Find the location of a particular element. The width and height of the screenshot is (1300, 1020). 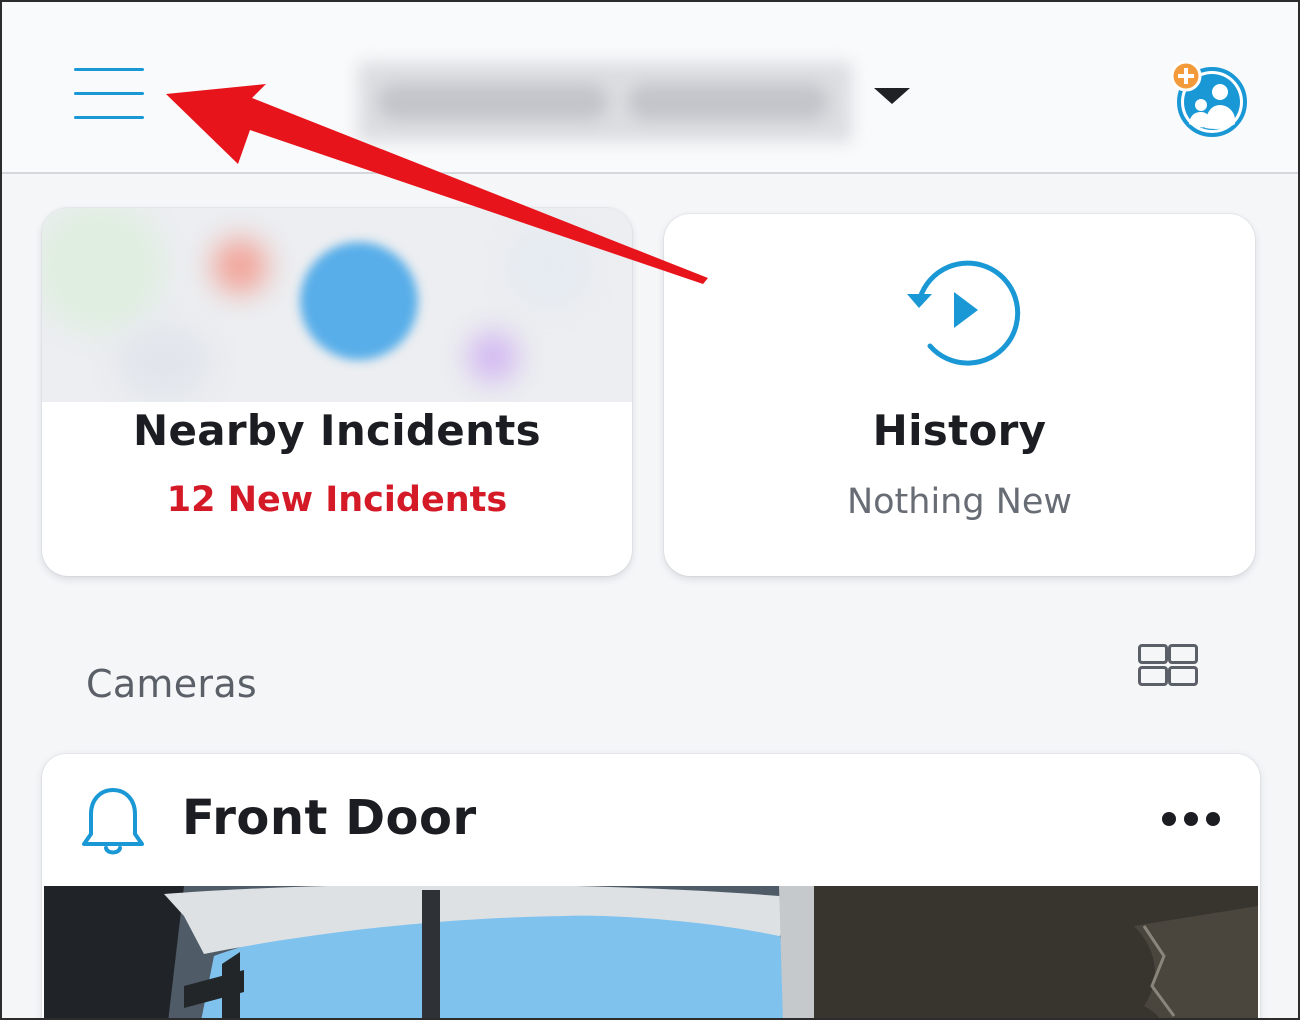

neighborhood-map-thumbnail is located at coordinates (337, 305).